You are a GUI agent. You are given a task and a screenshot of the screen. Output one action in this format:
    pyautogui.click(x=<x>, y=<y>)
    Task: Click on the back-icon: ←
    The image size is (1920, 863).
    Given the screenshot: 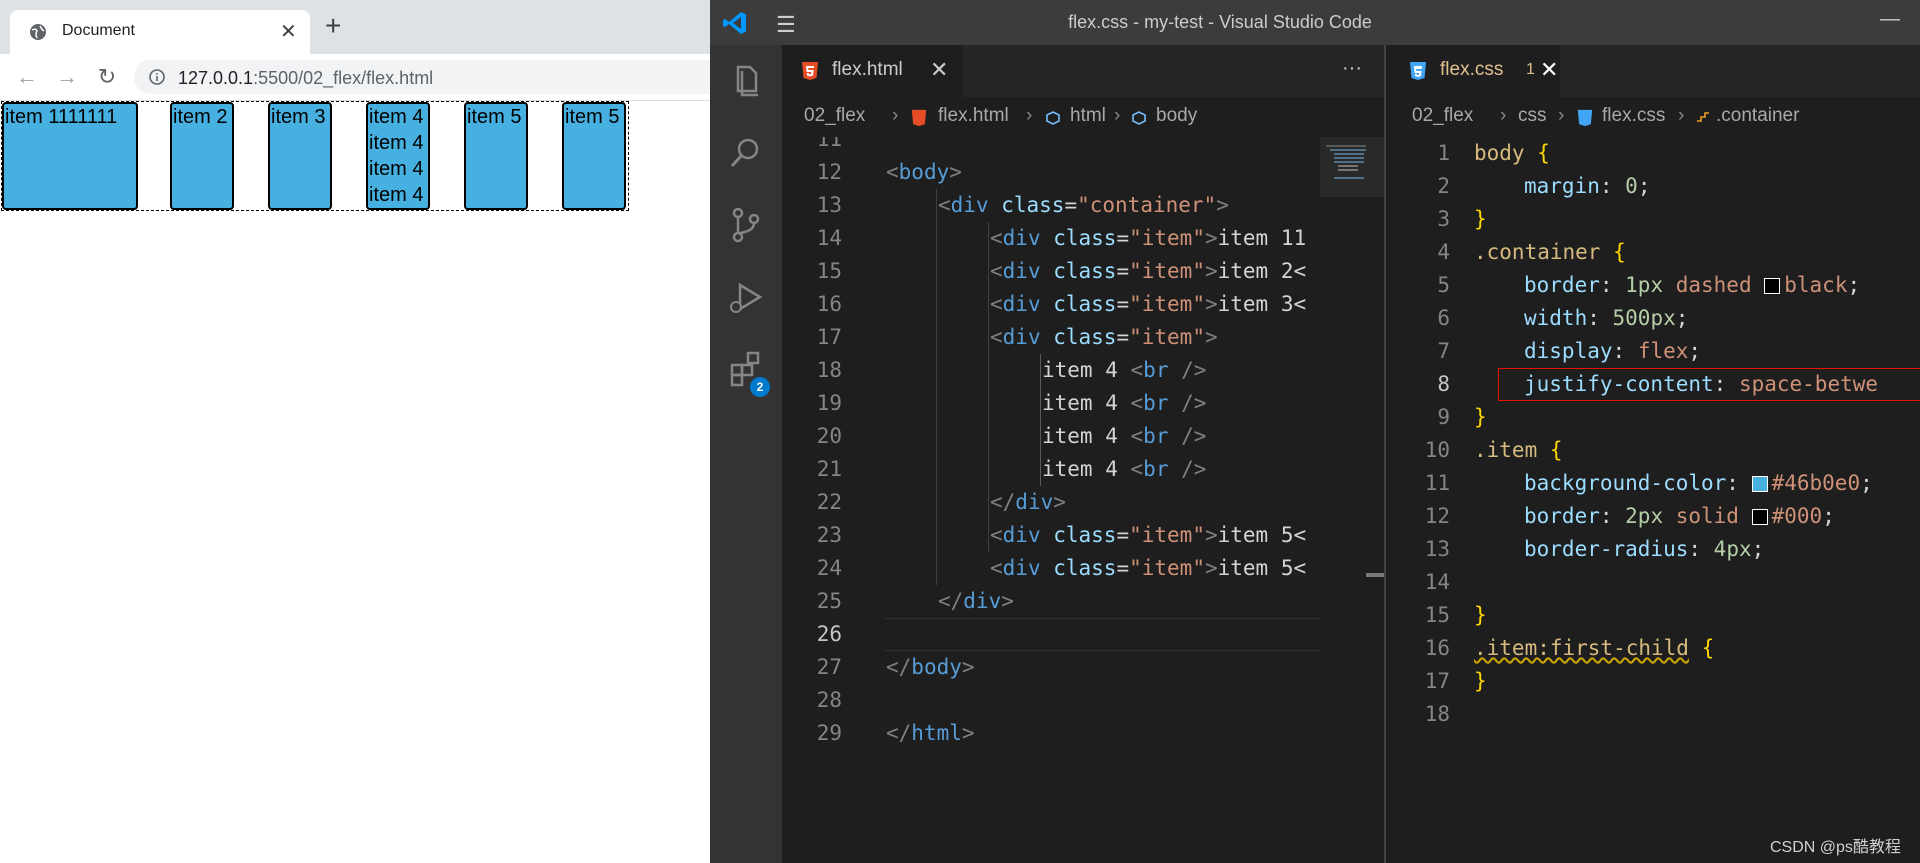 What is the action you would take?
    pyautogui.click(x=27, y=77)
    